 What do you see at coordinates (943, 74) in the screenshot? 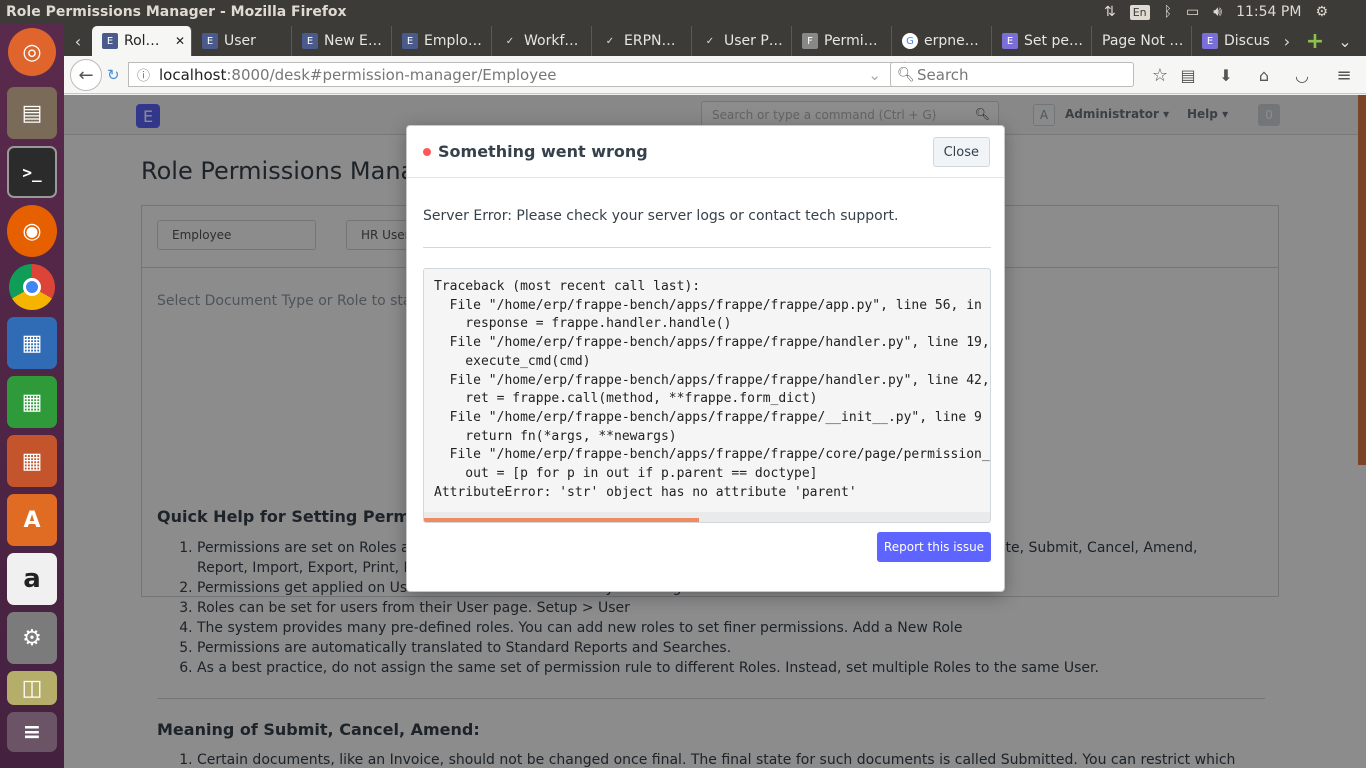
I see `browser-search-placeholder: Search` at bounding box center [943, 74].